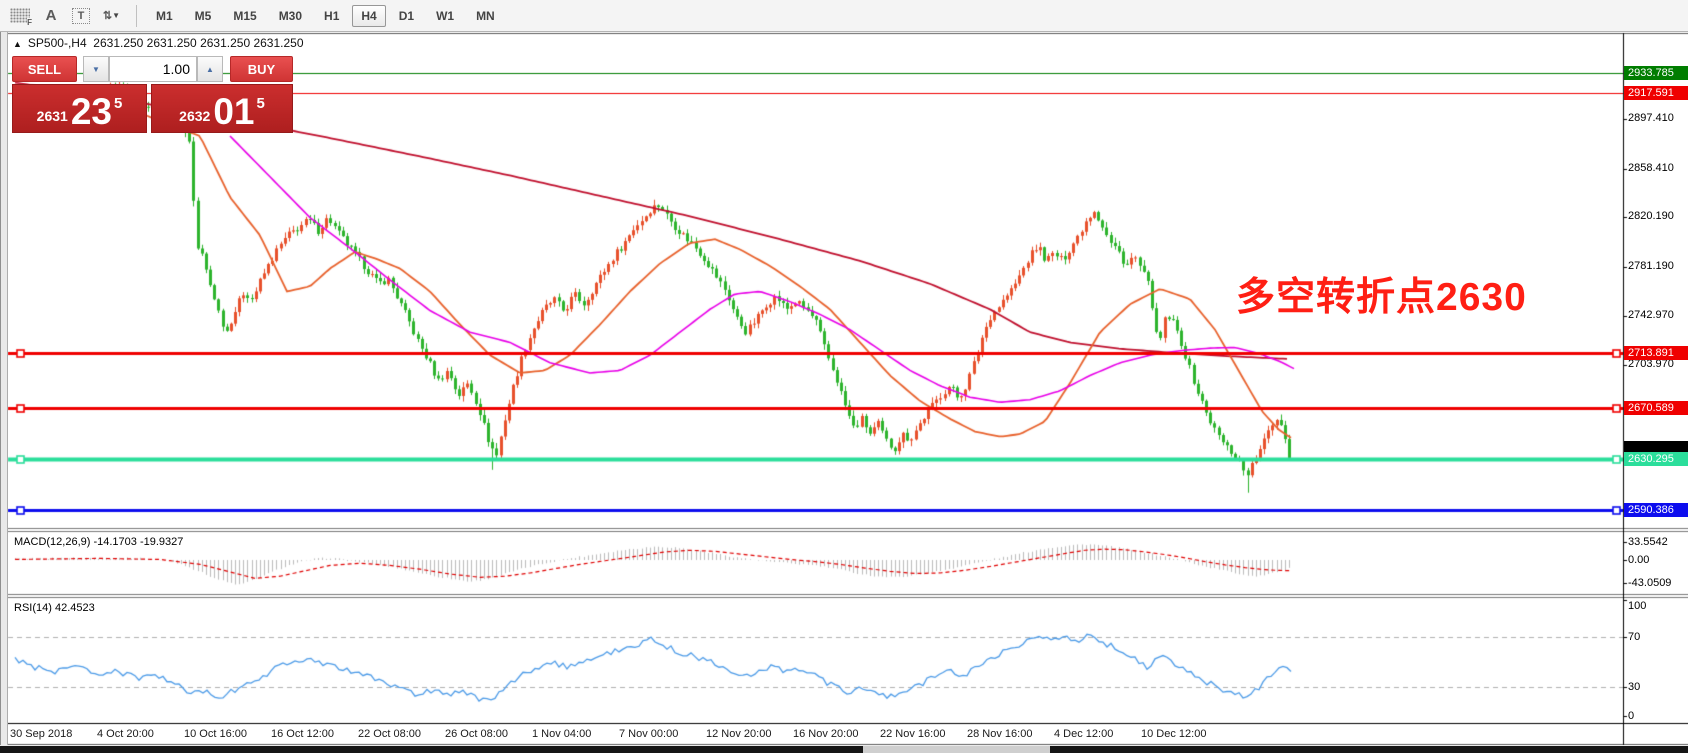 This screenshot has height=753, width=1688. Describe the element at coordinates (445, 16) in the screenshot. I see `timeframe-button-w1: W1` at that location.